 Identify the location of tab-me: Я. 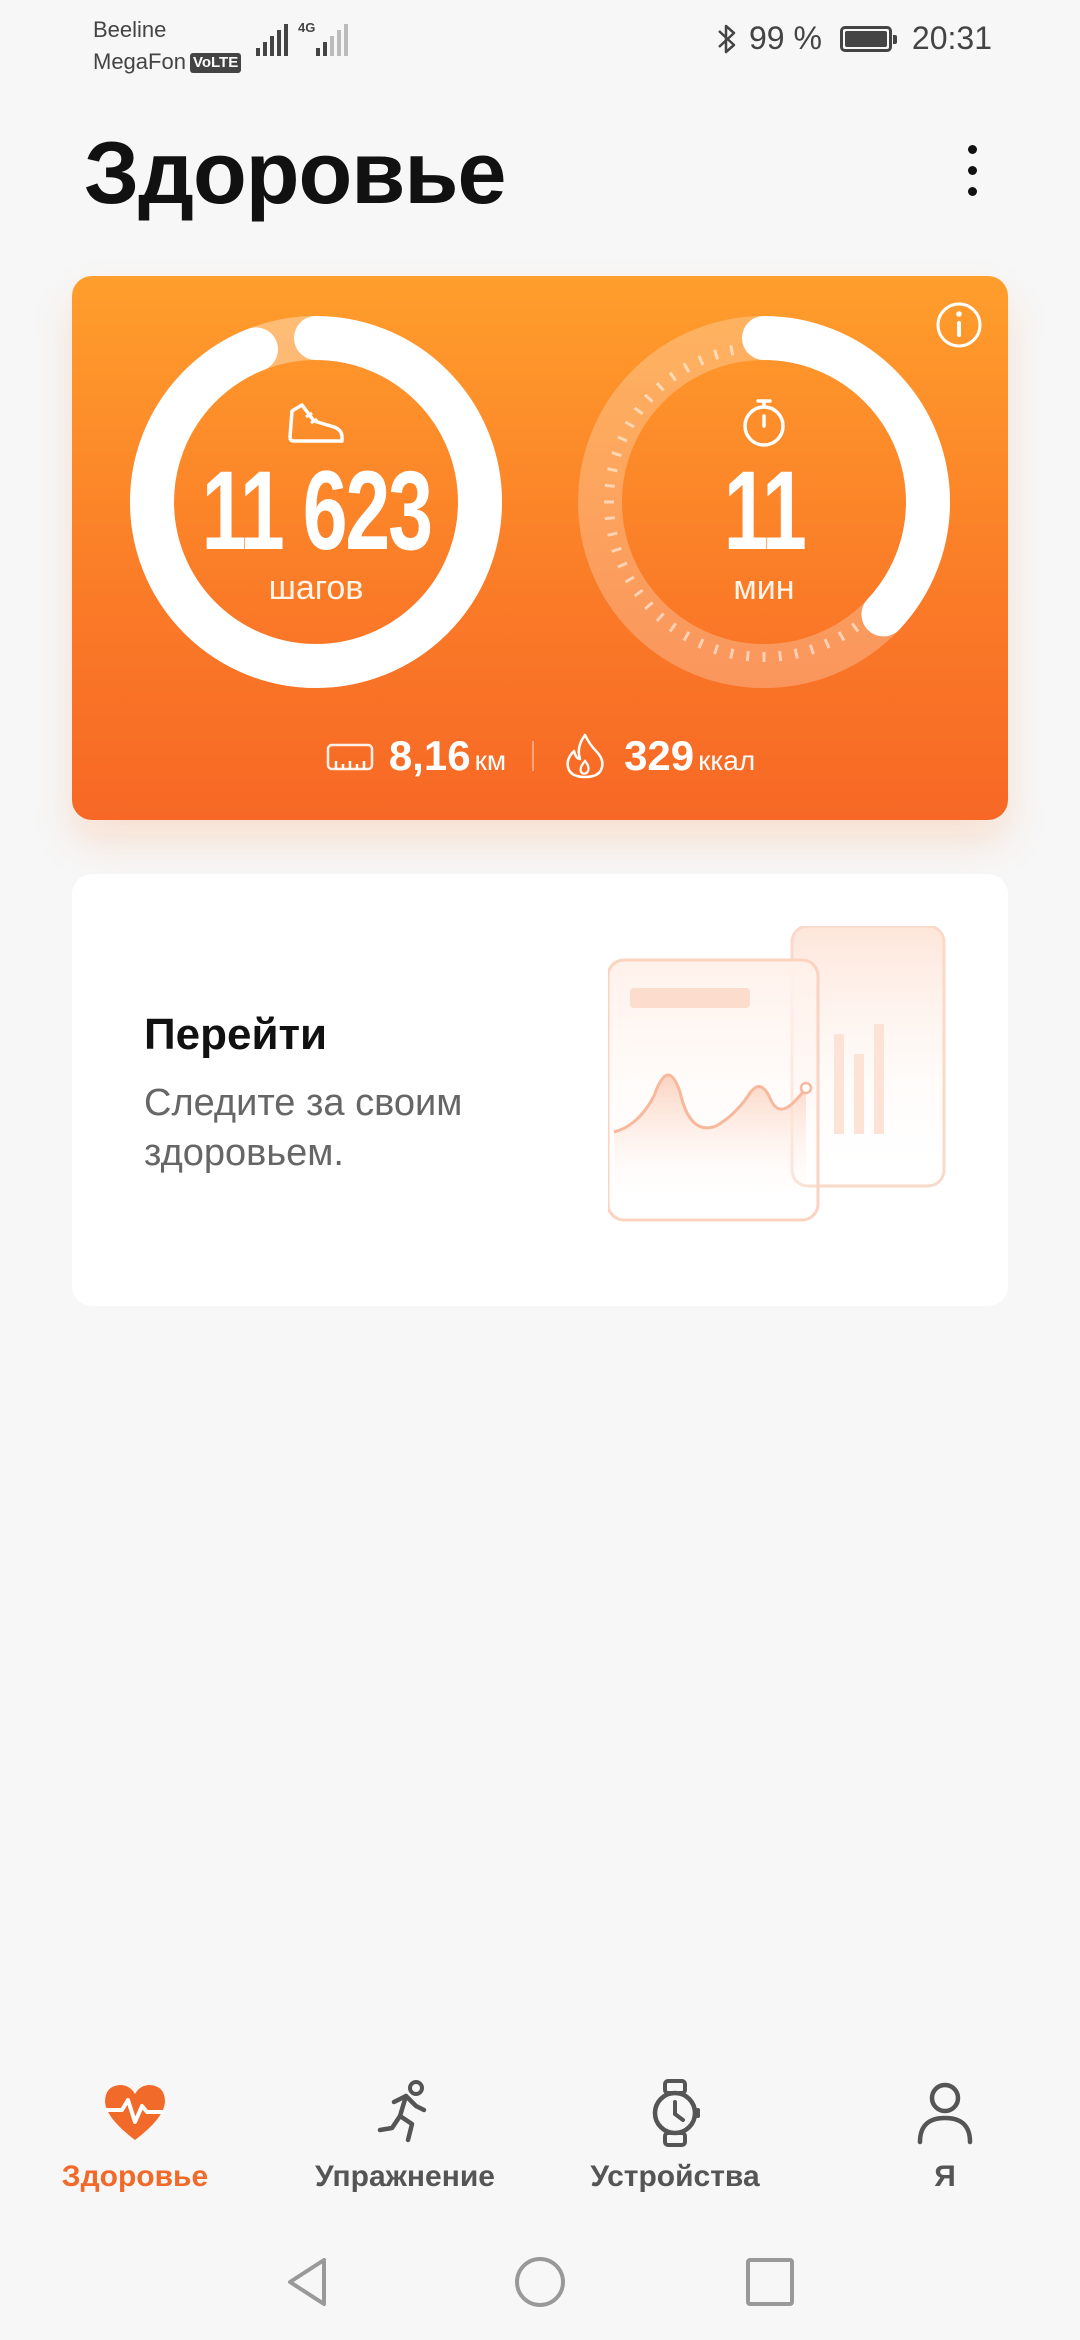
(945, 2127).